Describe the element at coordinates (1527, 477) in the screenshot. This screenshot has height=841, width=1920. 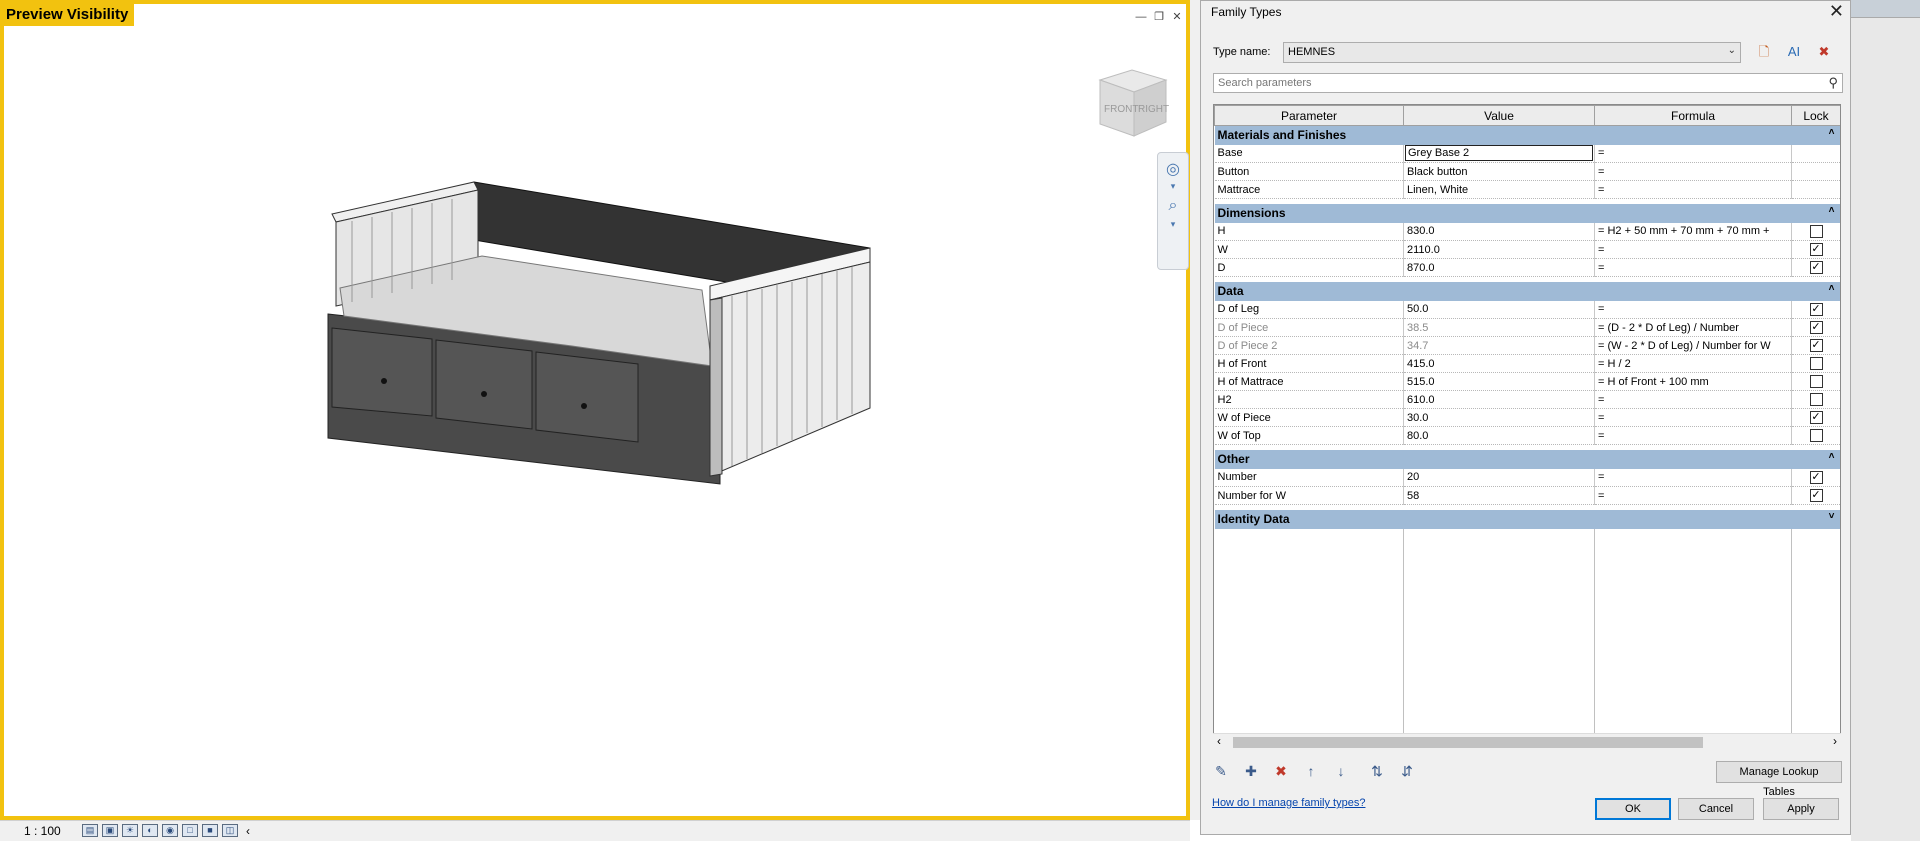
I see `parameter-row: Number 20 = ✓` at that location.